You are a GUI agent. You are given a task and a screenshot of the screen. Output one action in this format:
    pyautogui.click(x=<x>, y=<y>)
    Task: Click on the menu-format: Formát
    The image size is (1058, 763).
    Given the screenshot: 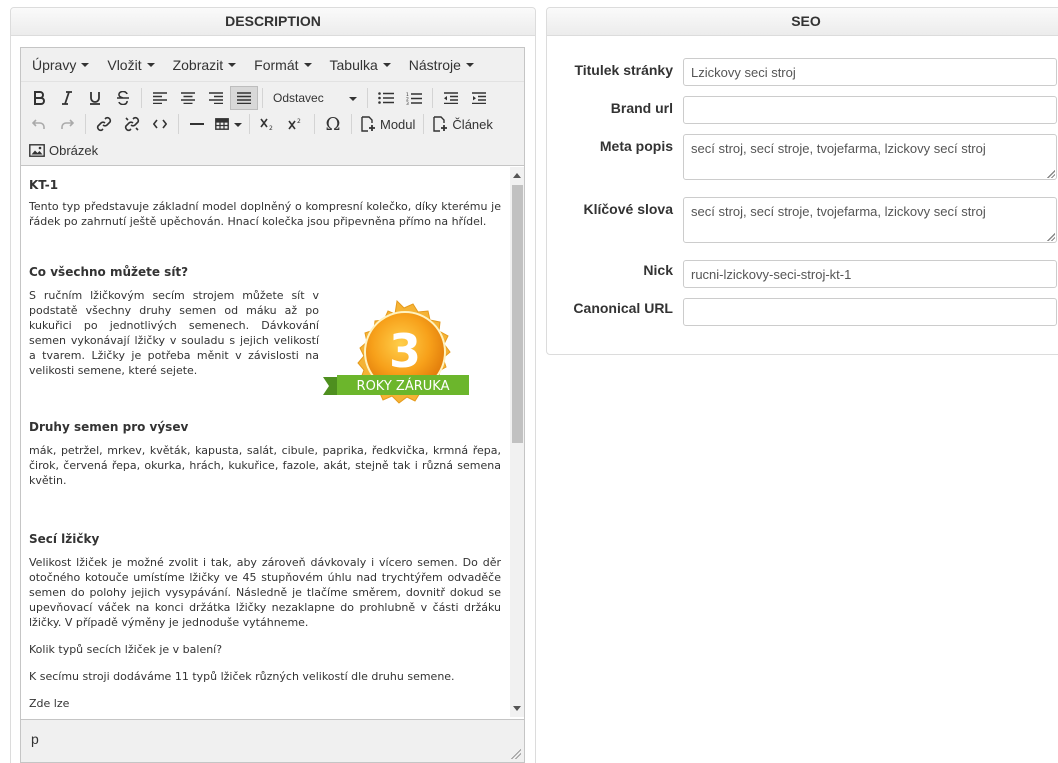 What is the action you would take?
    pyautogui.click(x=282, y=65)
    